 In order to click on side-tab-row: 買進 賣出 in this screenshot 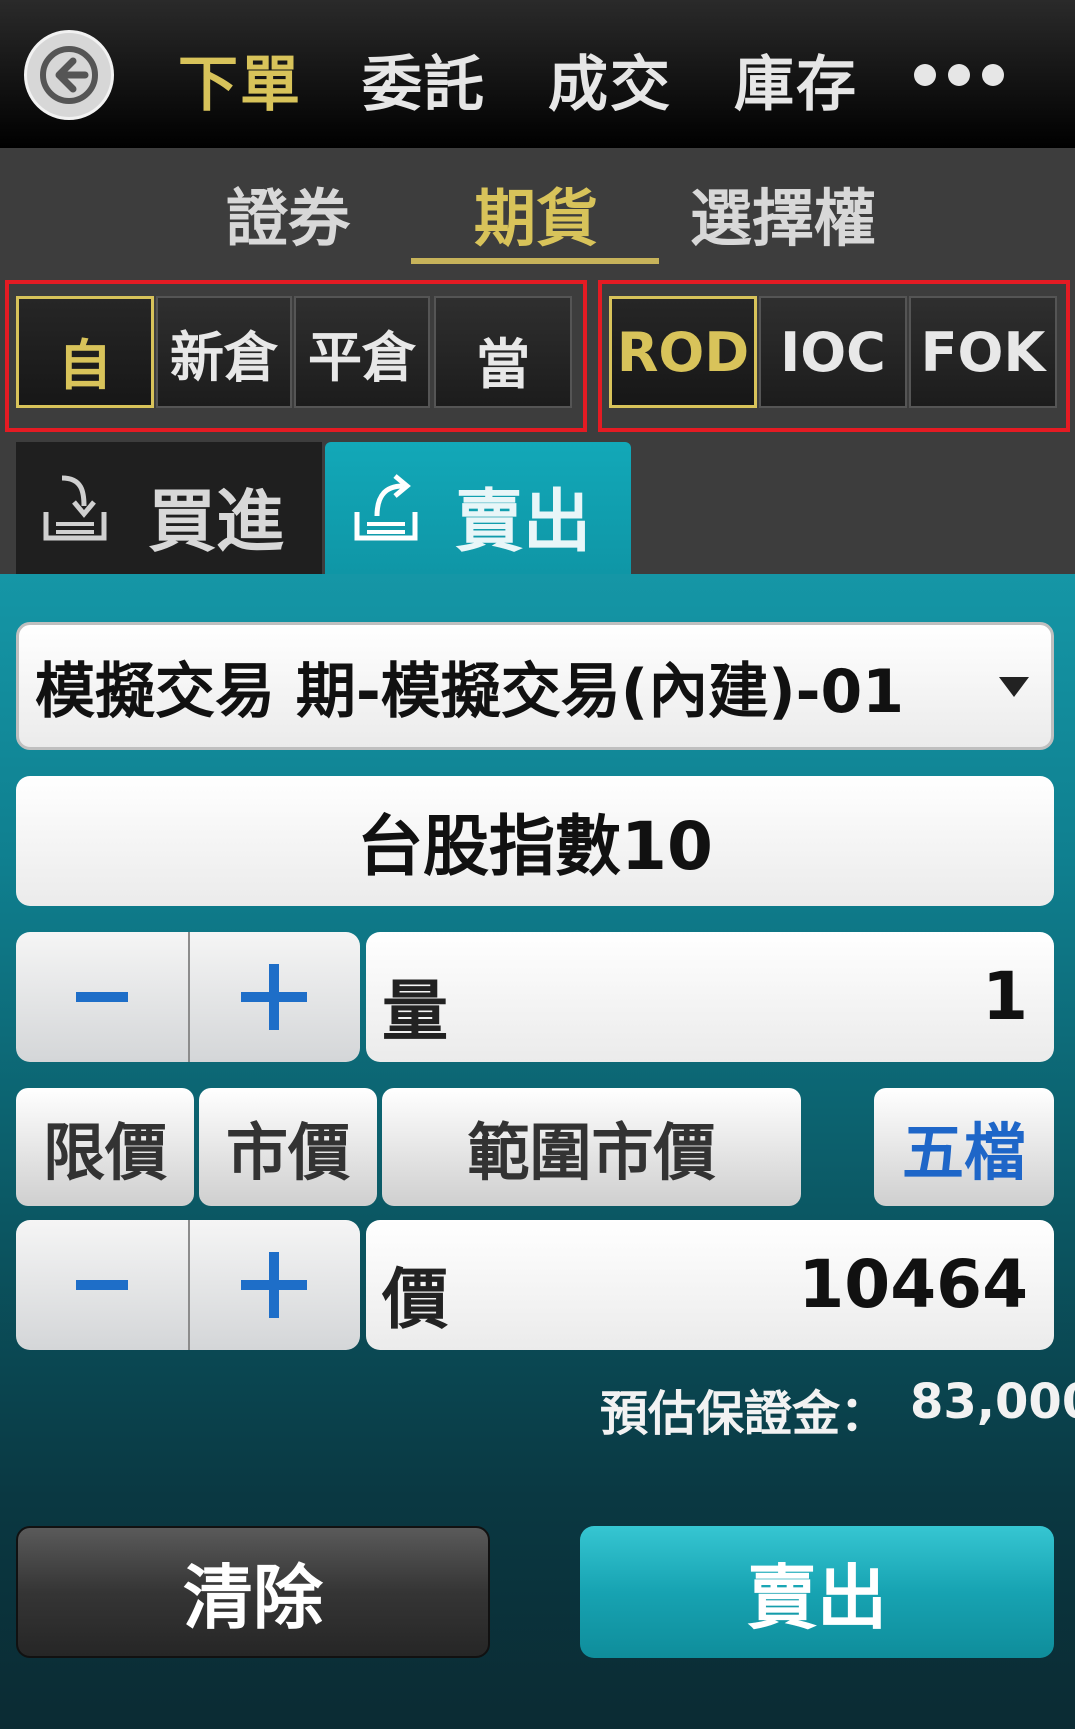, I will do `click(537, 507)`.